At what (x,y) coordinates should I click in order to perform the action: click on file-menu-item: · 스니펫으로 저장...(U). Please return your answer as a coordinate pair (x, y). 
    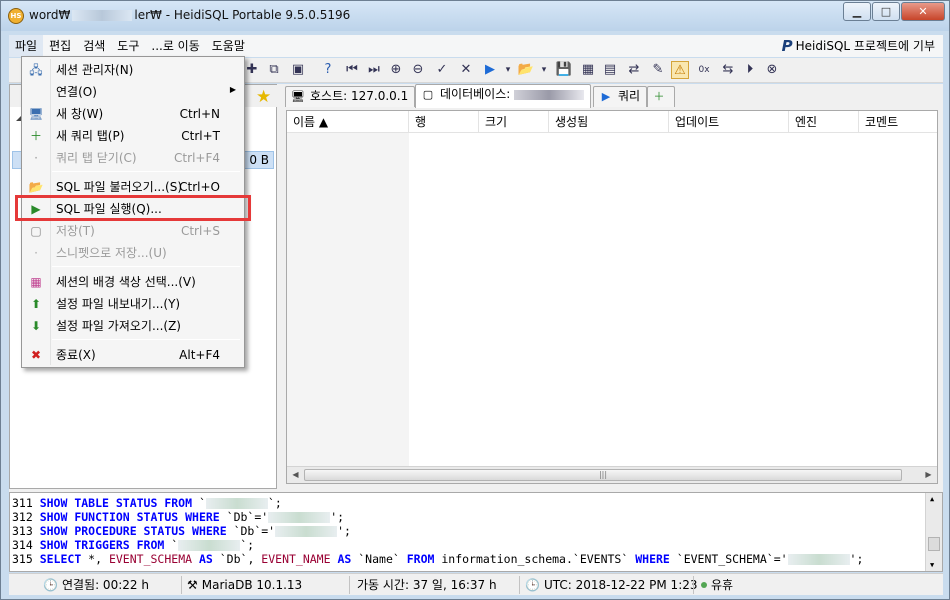
    Looking at the image, I should click on (133, 253).